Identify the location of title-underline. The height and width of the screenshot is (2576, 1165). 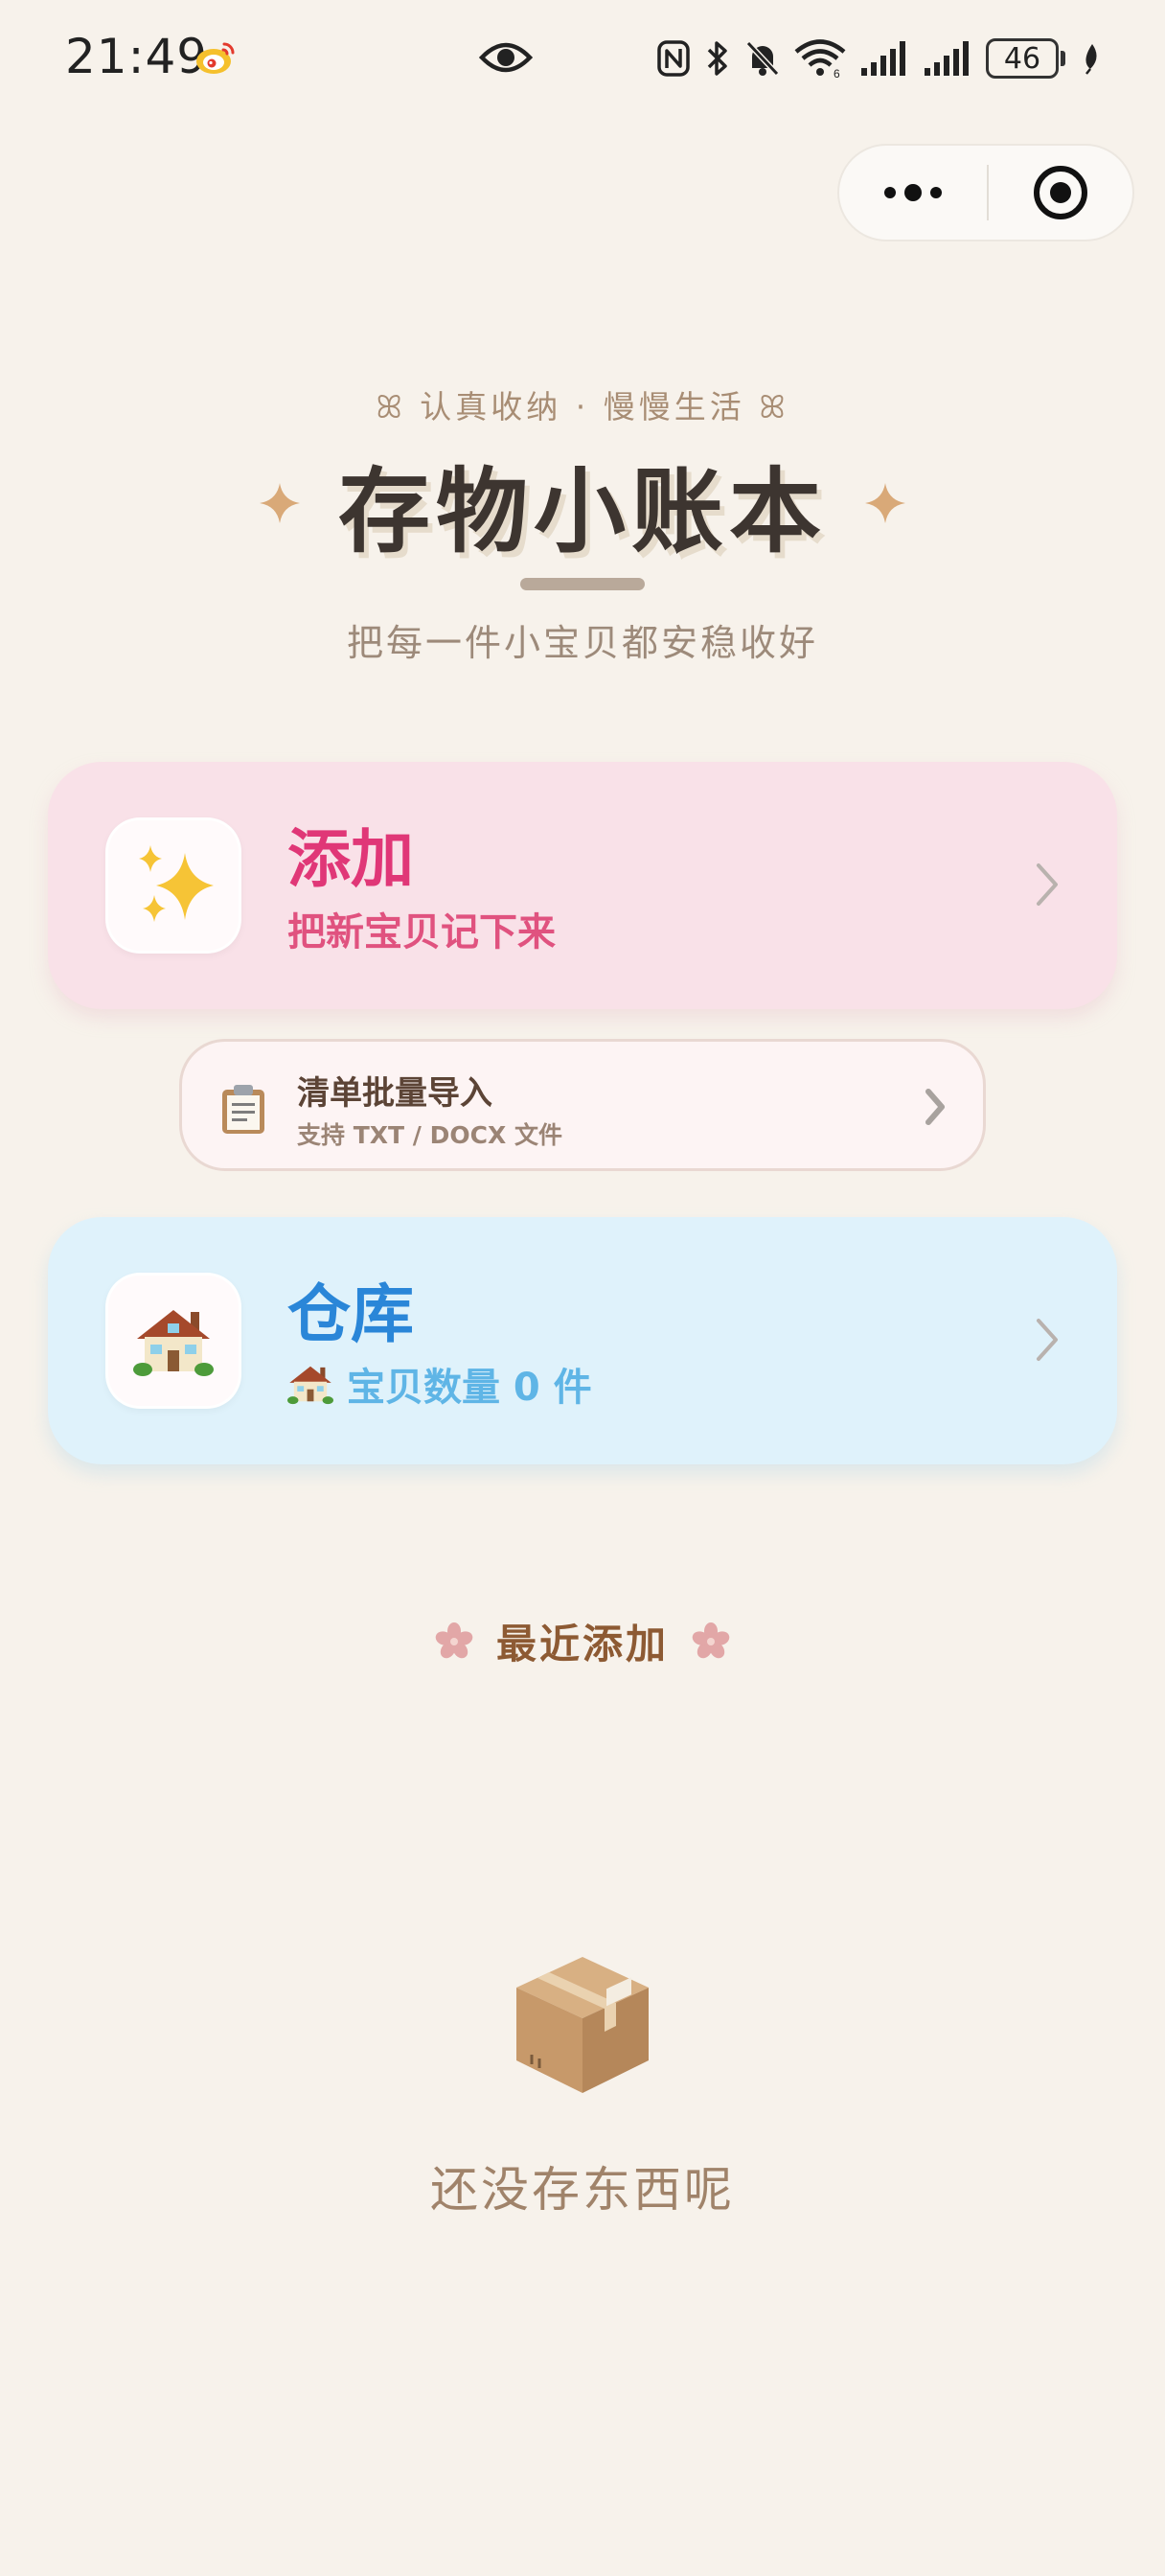
(582, 584).